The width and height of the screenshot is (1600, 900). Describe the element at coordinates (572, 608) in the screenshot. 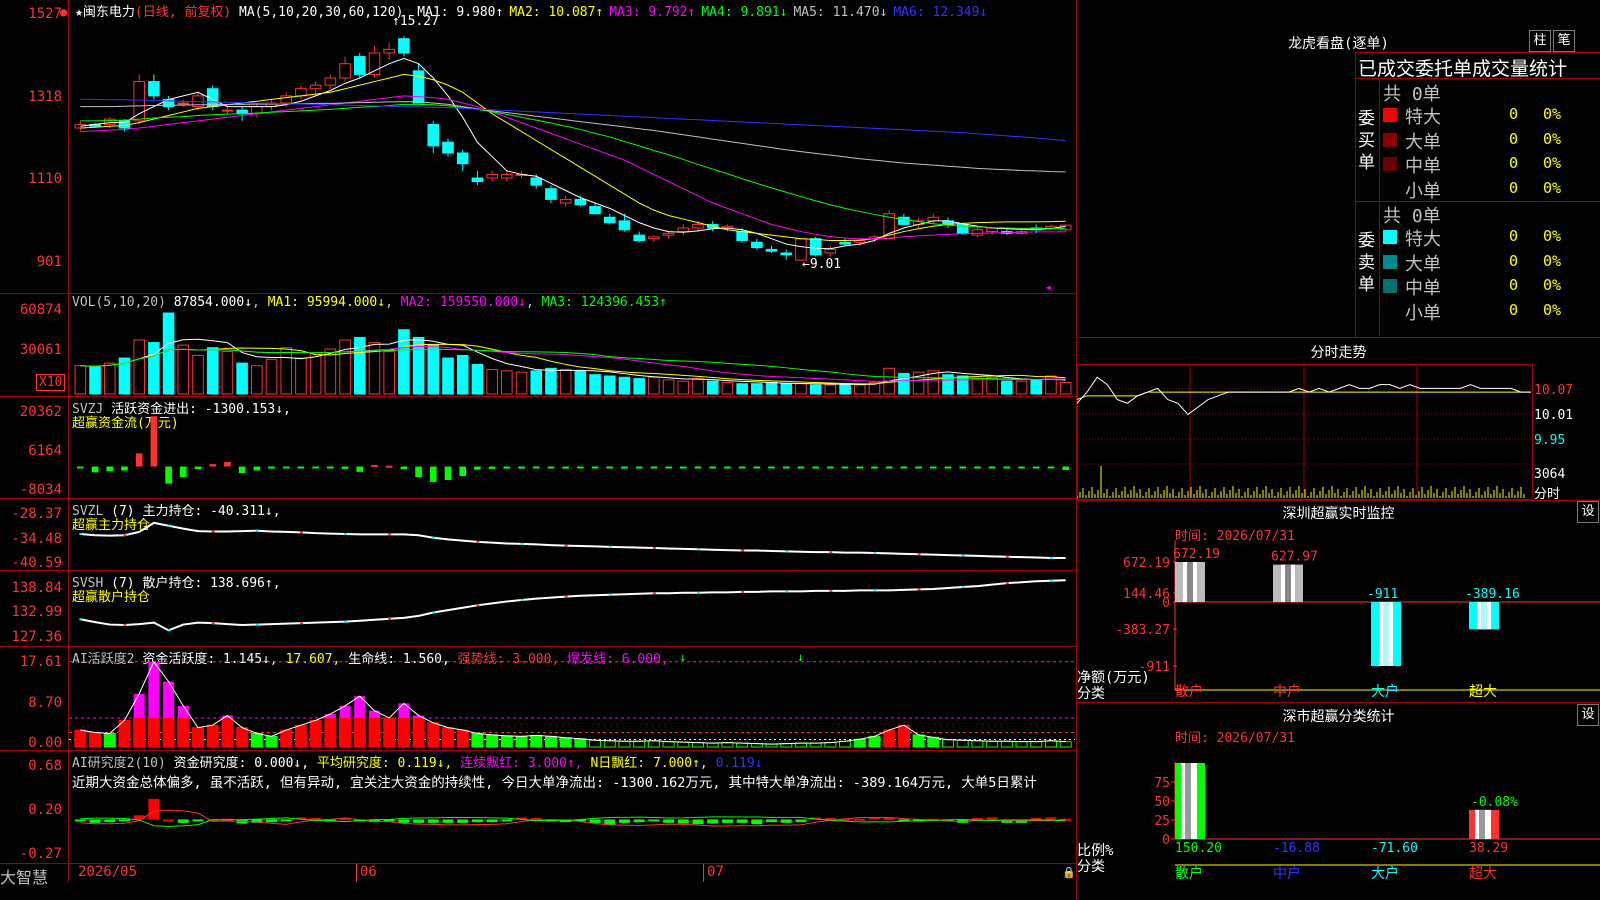

I see `retail-holding-chart` at that location.